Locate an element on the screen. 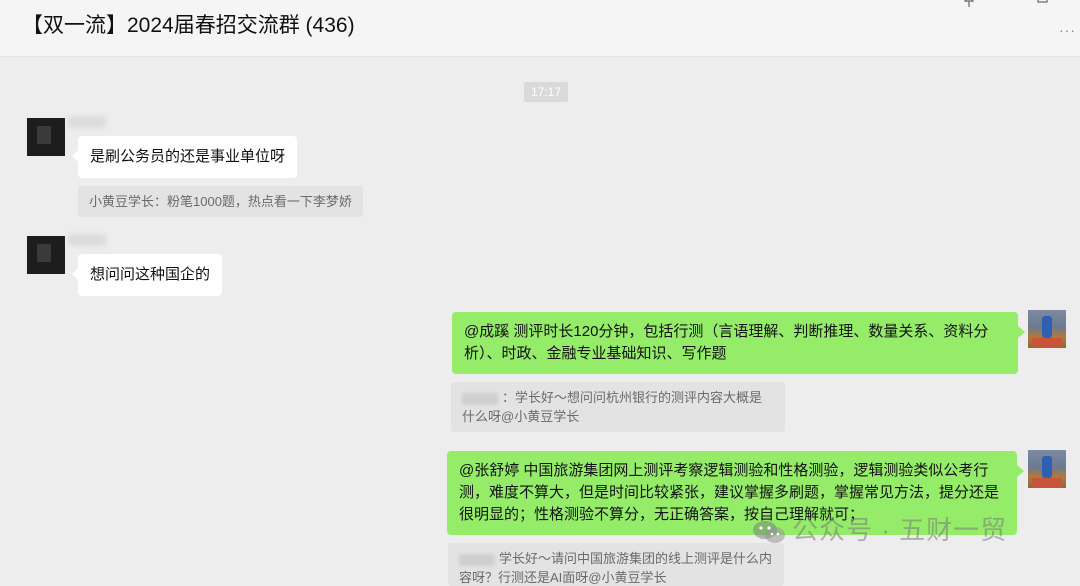  quoted-text: 学长好～请问中国旅游集团的线上测评是什么内容呀？行测还是AI面呀@小黄豆学长 is located at coordinates (616, 568).